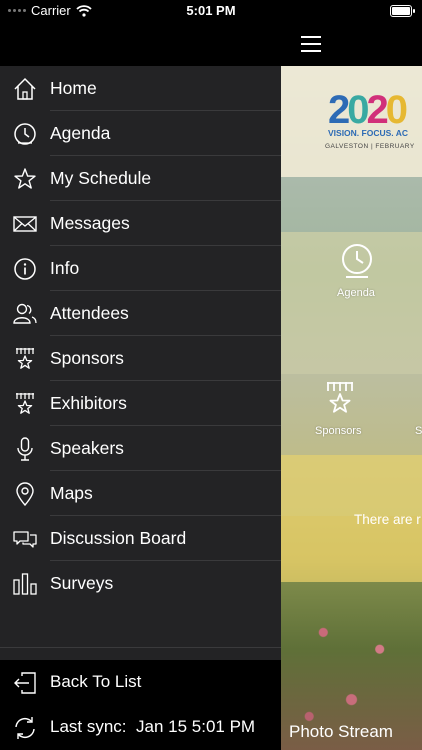  I want to click on menu-item-label: Exhibitors, so click(88, 403).